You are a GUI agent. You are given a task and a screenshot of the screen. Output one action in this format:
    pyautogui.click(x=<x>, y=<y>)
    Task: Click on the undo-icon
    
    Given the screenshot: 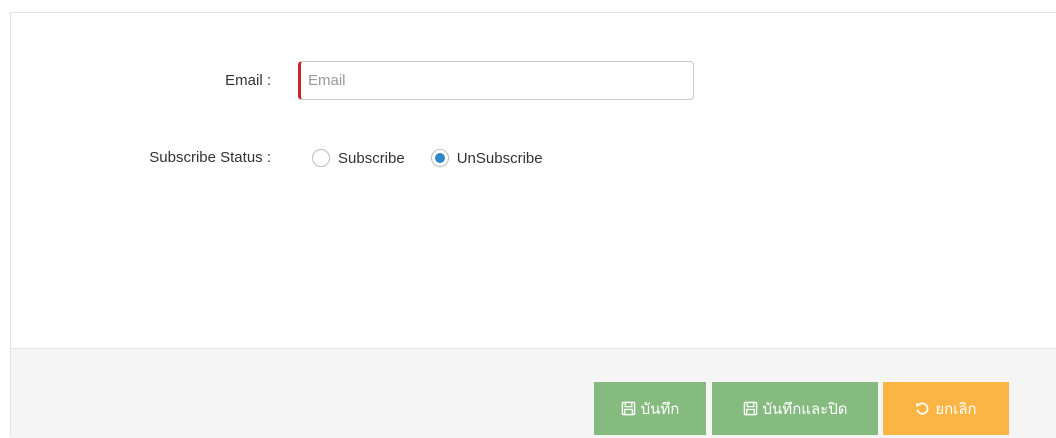 What is the action you would take?
    pyautogui.click(x=922, y=408)
    